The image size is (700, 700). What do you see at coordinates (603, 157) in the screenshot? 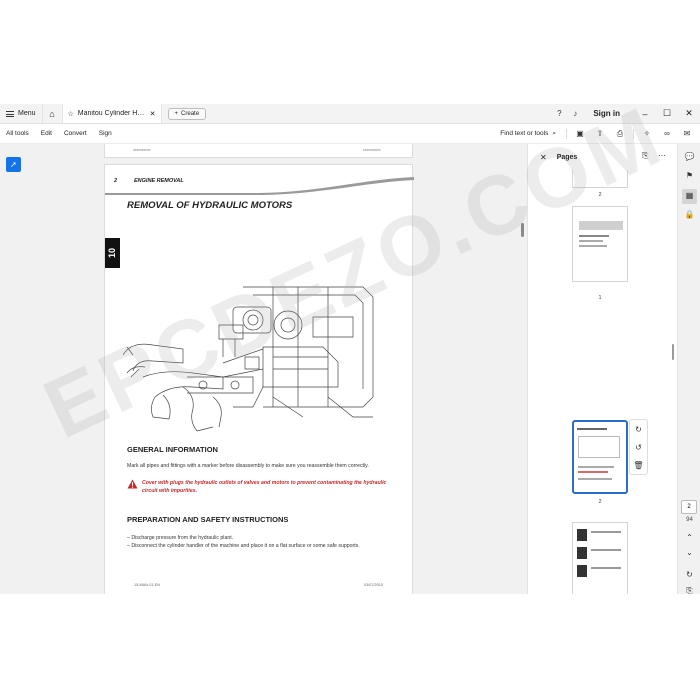
I see `pages-panel-header: ✕ Pages` at bounding box center [603, 157].